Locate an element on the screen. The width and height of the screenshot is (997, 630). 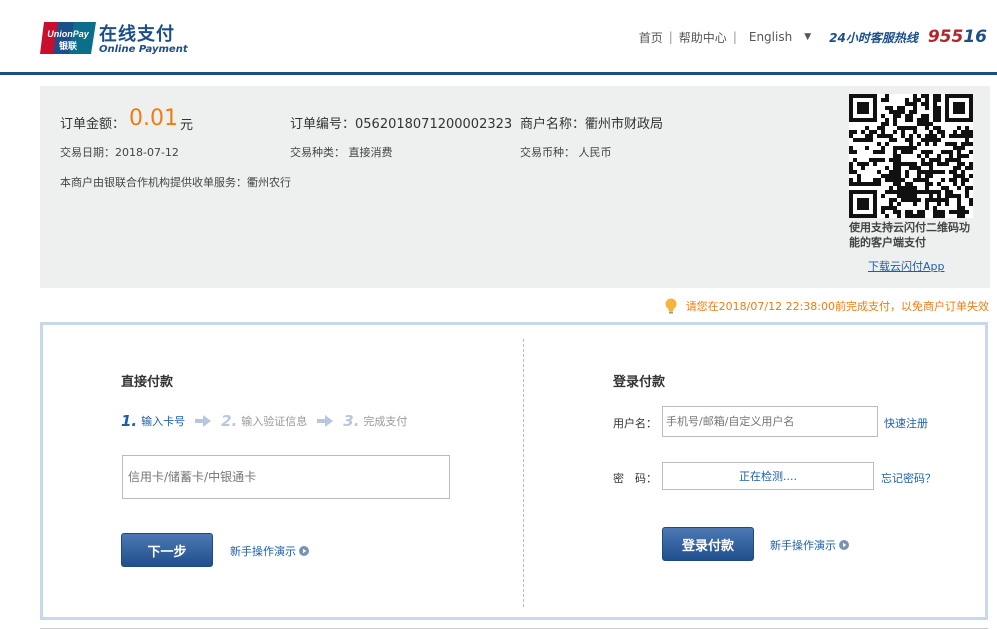
step-label: 输入卡号 is located at coordinates (163, 421).